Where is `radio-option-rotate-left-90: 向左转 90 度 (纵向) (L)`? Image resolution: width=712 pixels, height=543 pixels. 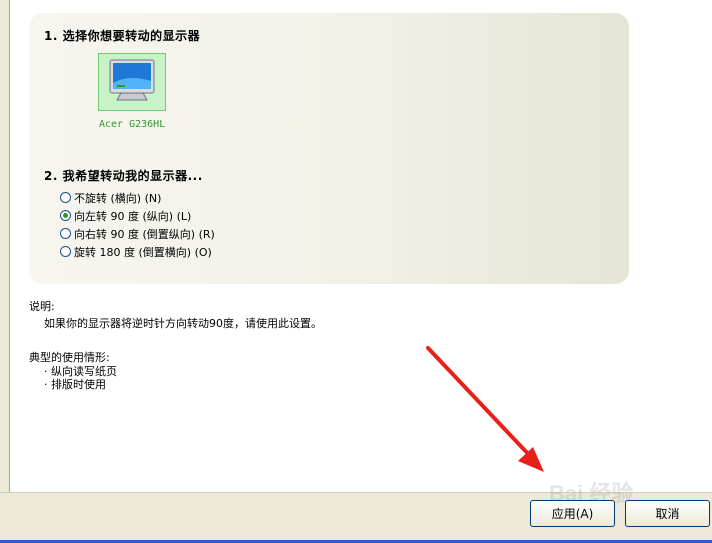 radio-option-rotate-left-90: 向左转 90 度 (纵向) (L) is located at coordinates (125, 215).